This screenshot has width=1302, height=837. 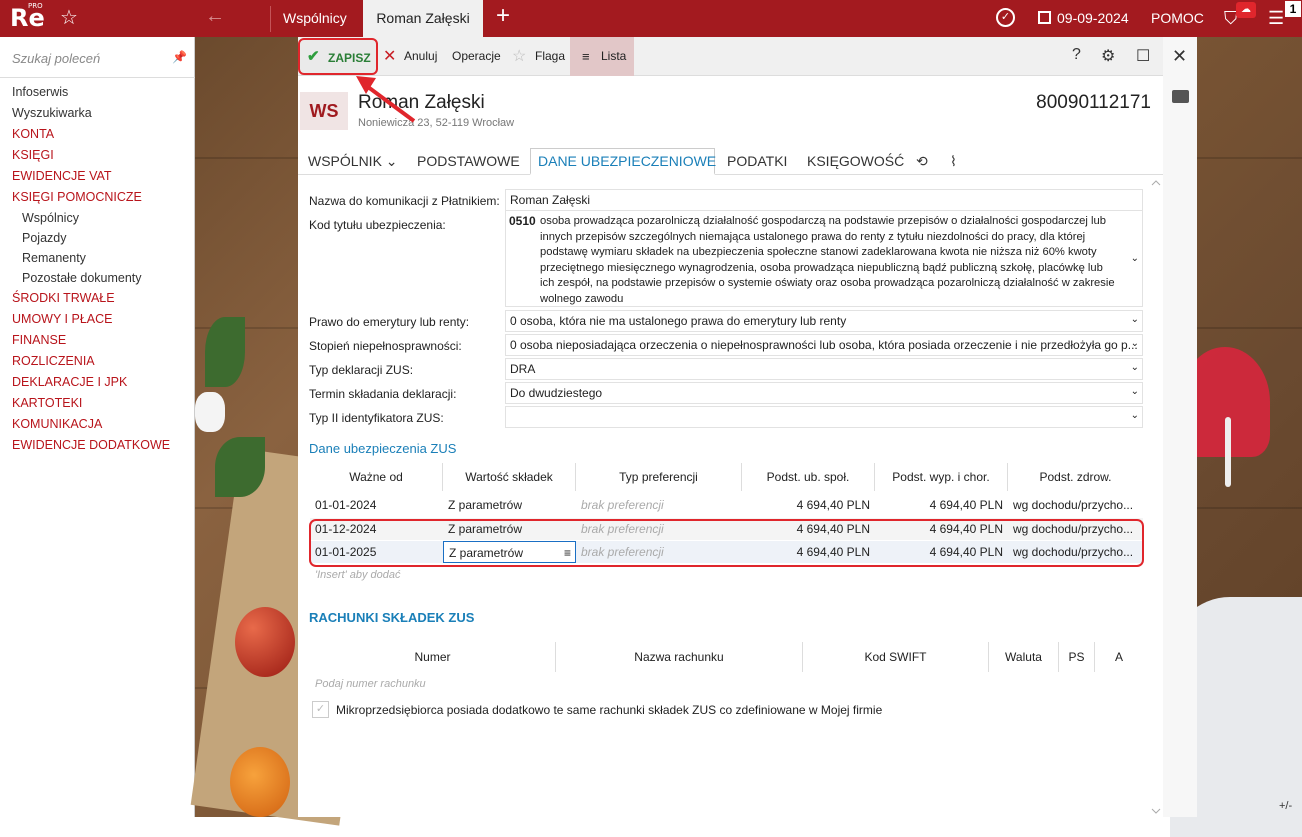 I want to click on typid-select: ⌄, so click(x=824, y=417).